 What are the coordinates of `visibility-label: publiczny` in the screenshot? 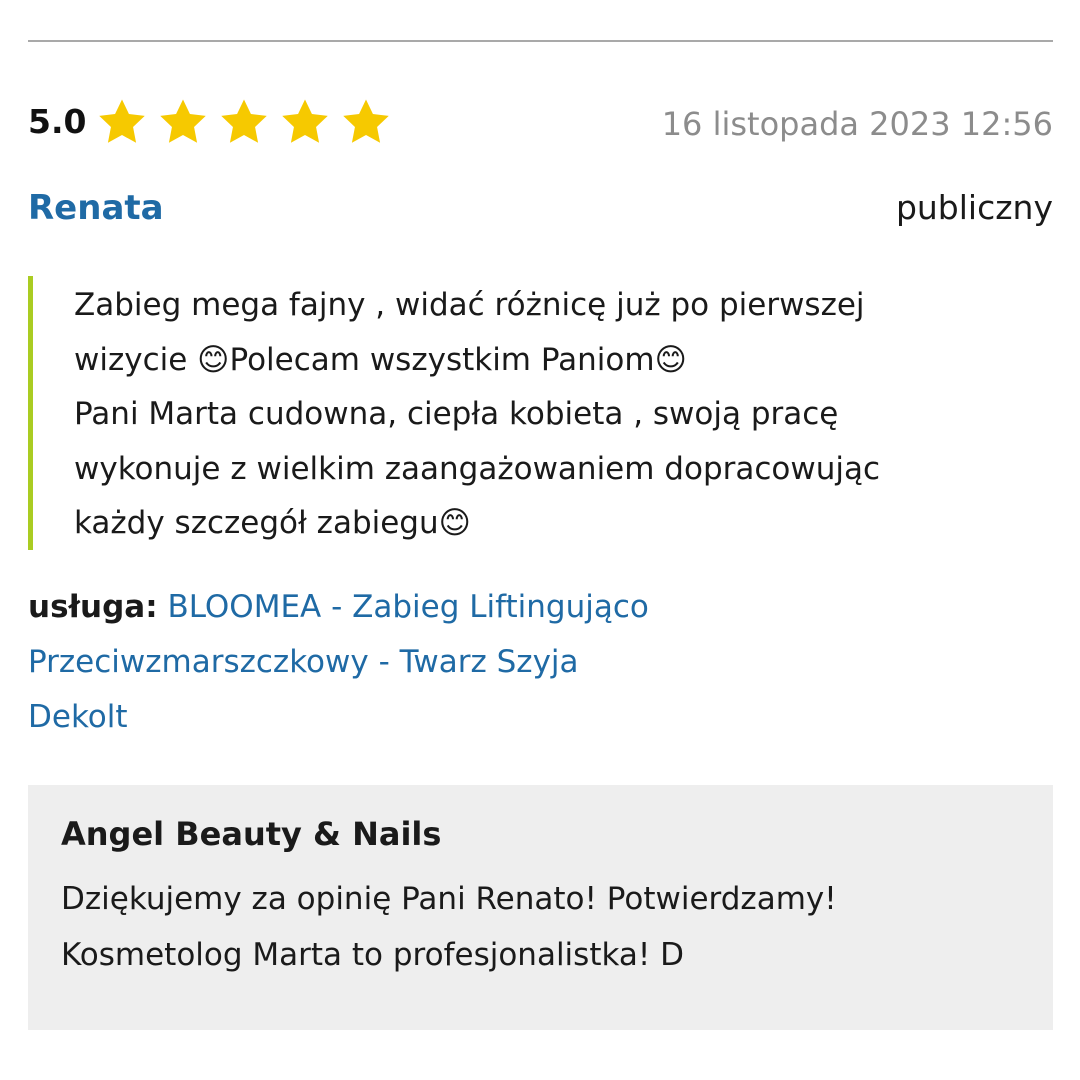 It's located at (974, 207).